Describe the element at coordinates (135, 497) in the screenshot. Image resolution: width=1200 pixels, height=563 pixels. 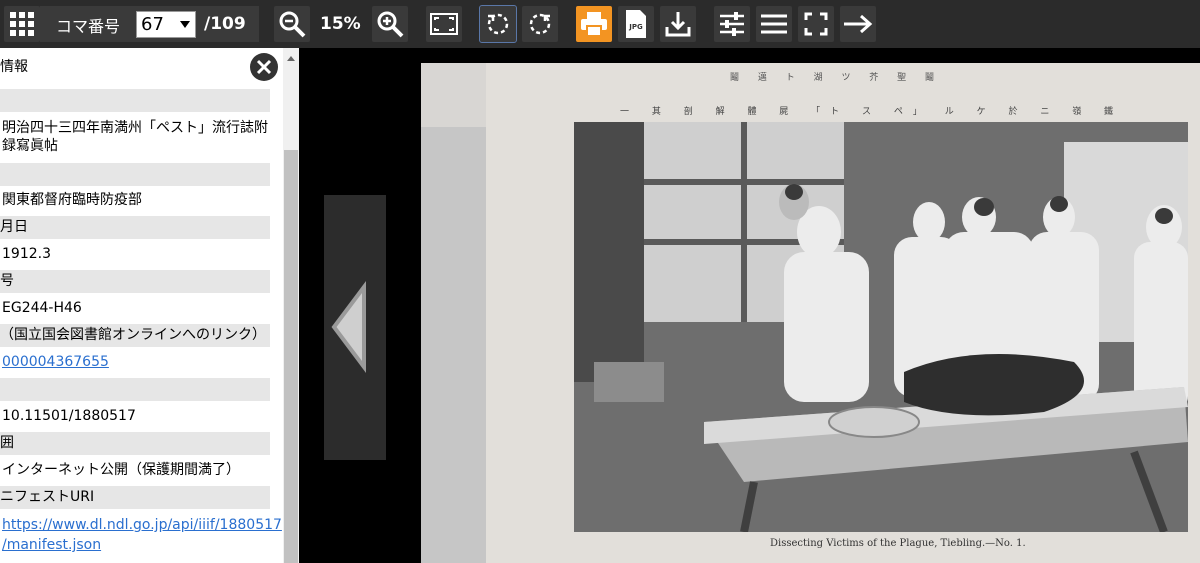
I see `field-label-manifest: ニフェストURI` at that location.